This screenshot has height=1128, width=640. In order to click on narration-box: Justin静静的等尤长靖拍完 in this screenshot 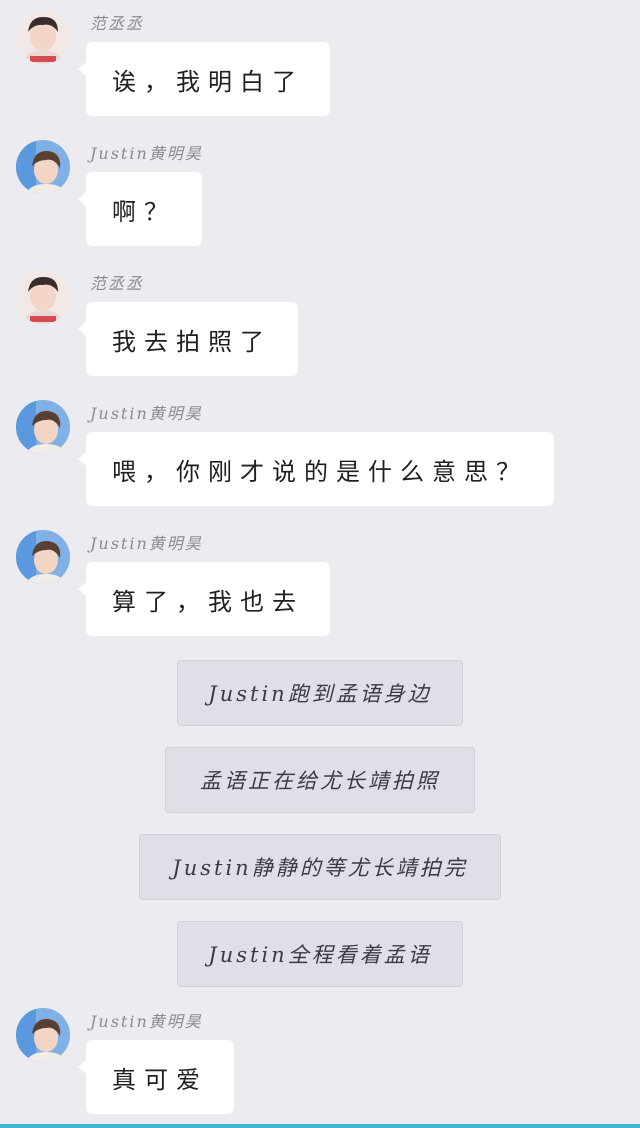, I will do `click(320, 867)`.